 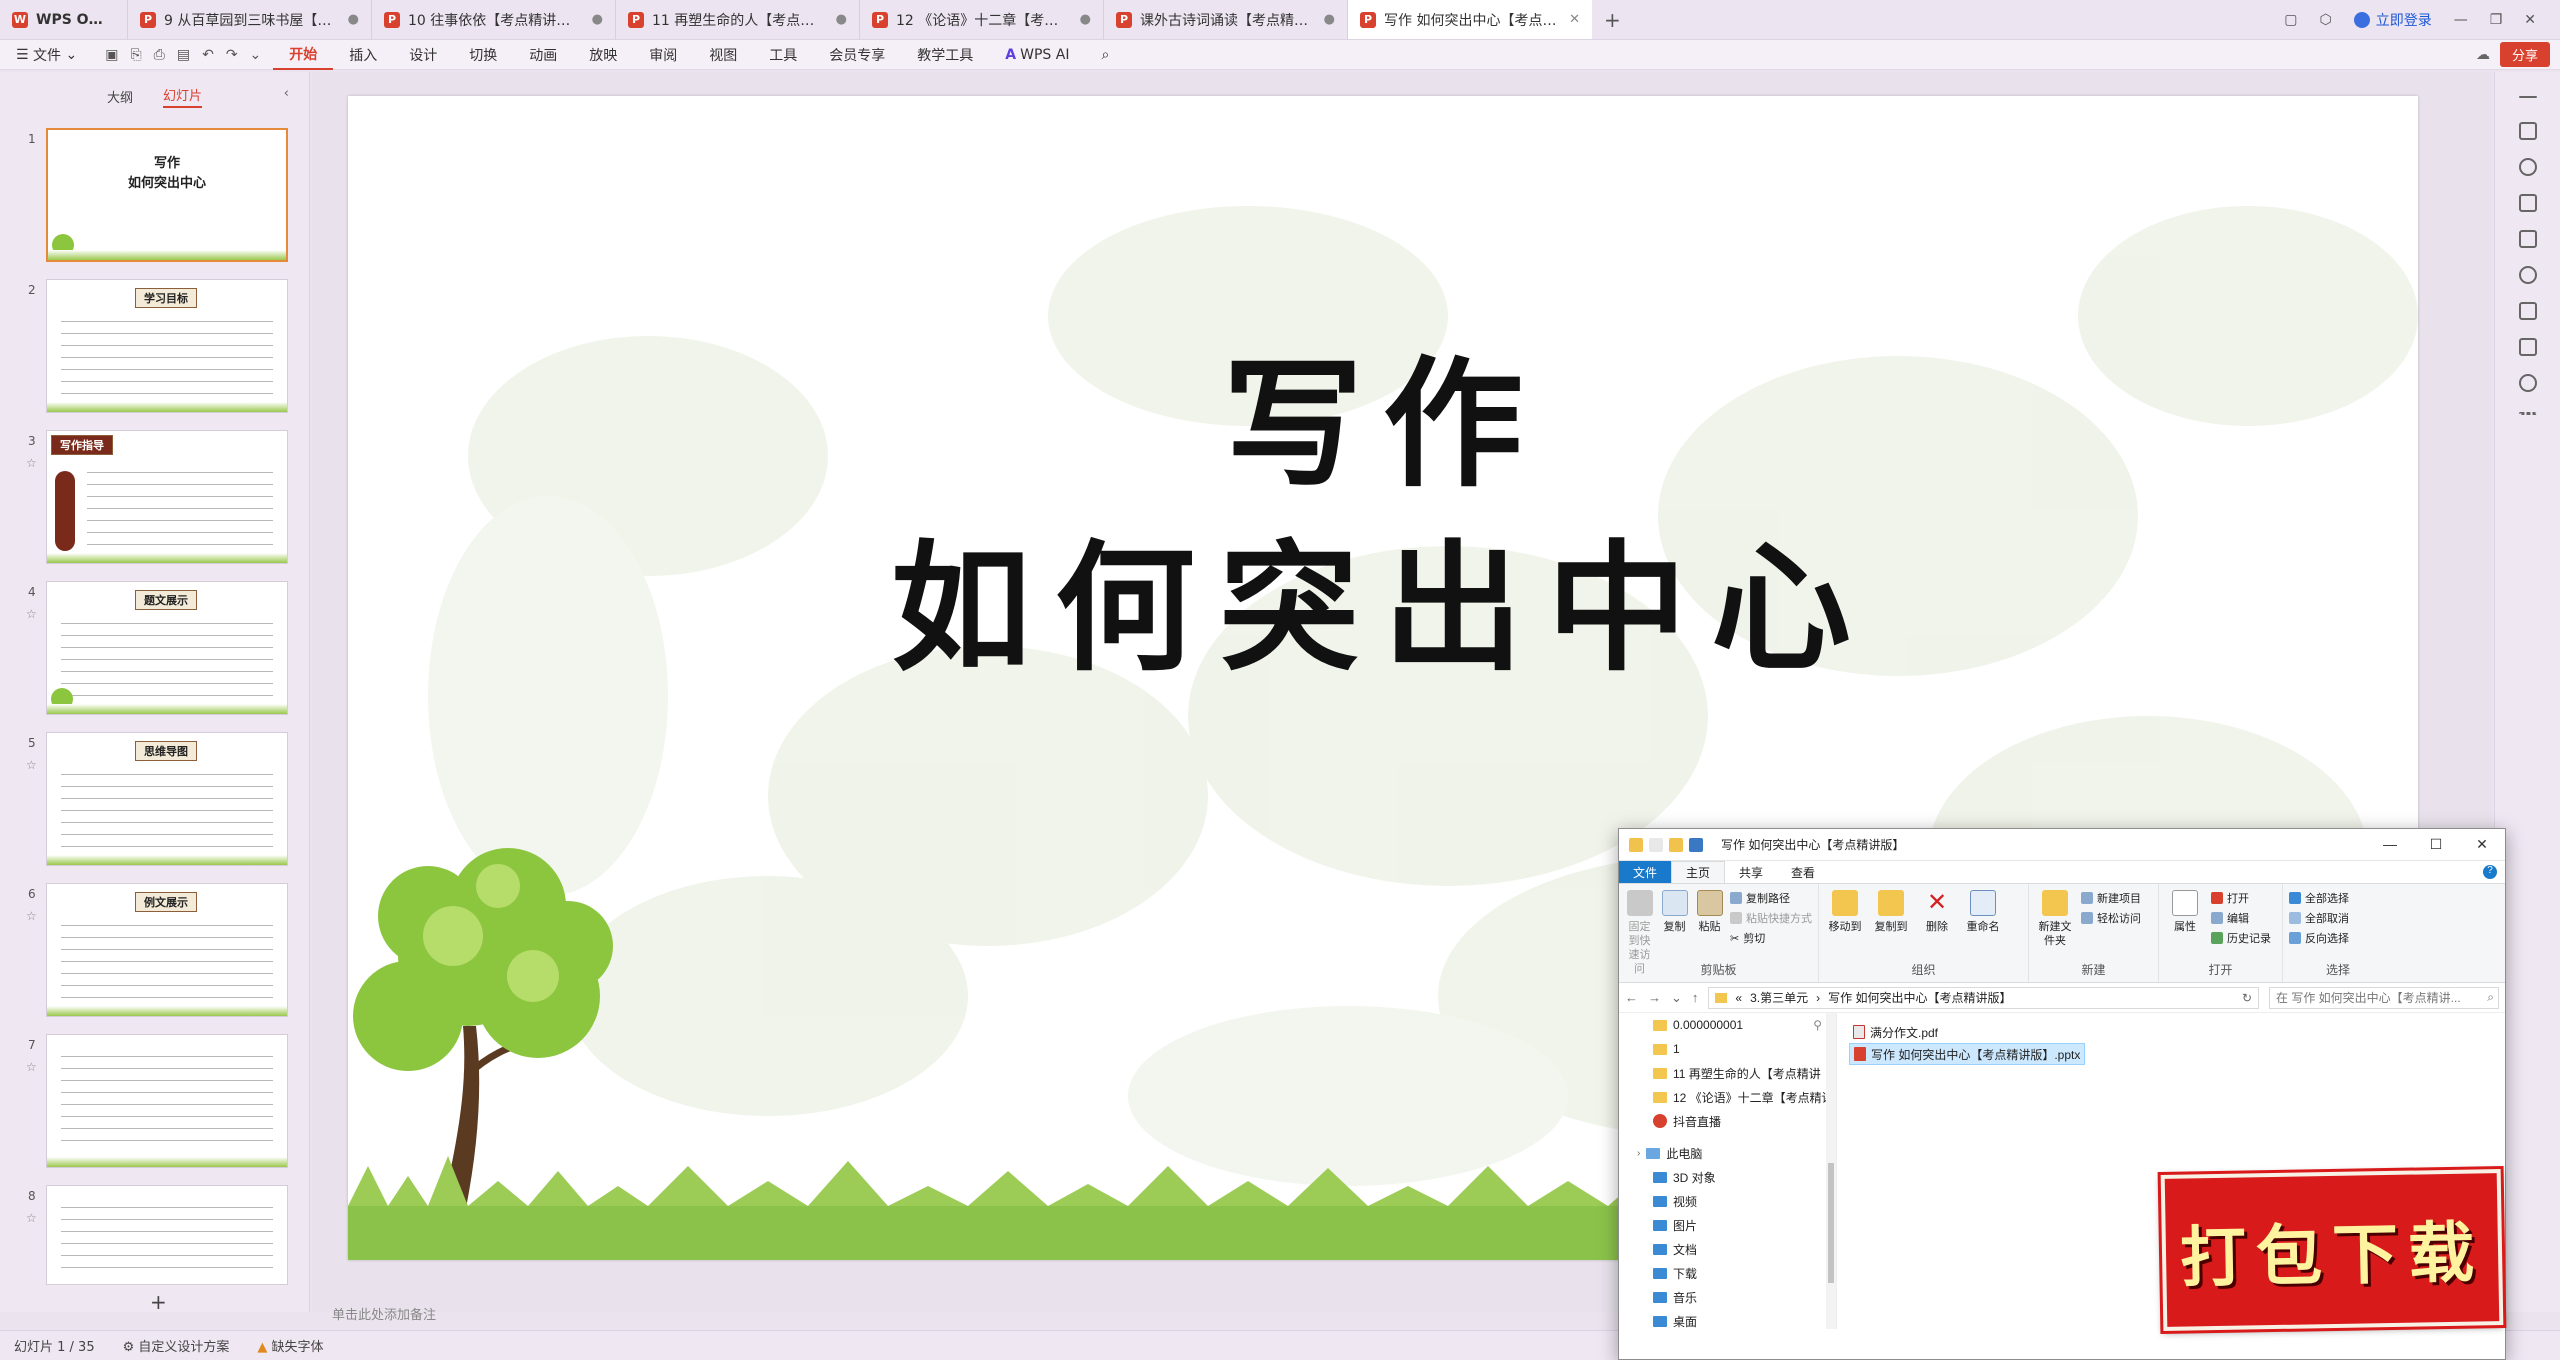 What do you see at coordinates (494, 19) in the screenshot?
I see `tab-document: P 10 往事依依【考点精讲版】.pptx ●` at bounding box center [494, 19].